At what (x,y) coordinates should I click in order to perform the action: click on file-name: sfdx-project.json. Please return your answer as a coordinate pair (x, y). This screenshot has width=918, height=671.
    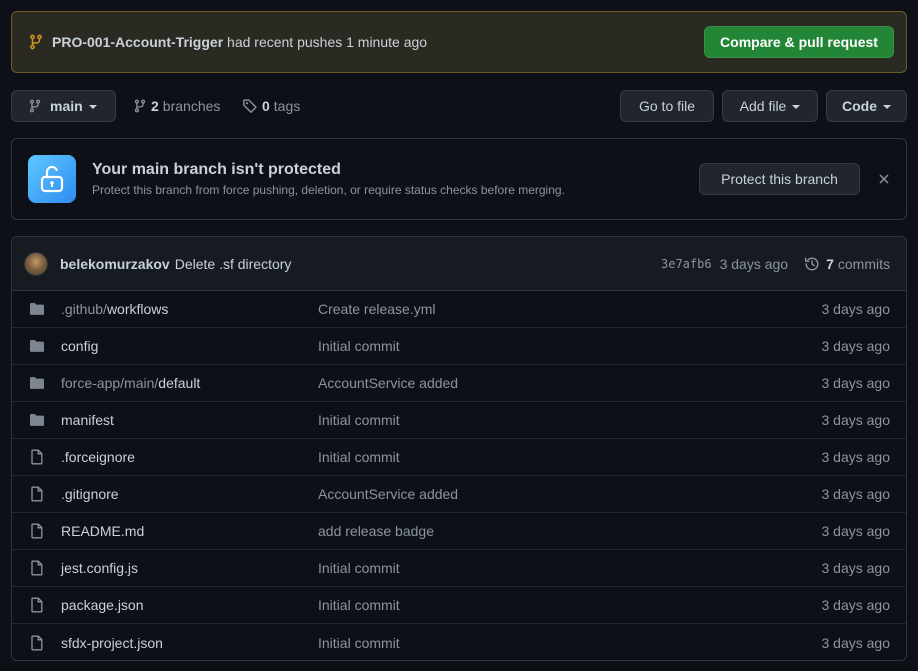
    Looking at the image, I should click on (112, 642).